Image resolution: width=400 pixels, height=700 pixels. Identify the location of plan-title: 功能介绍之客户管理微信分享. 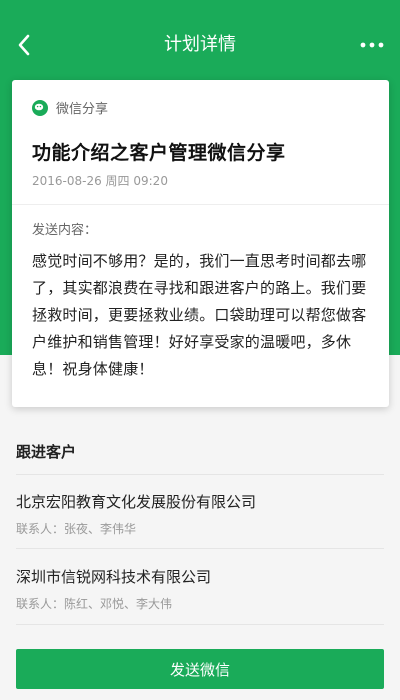
(159, 153).